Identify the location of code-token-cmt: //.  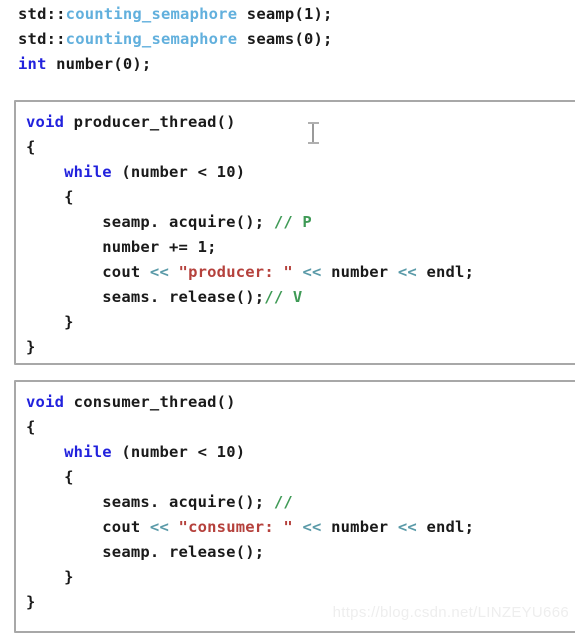
(283, 502).